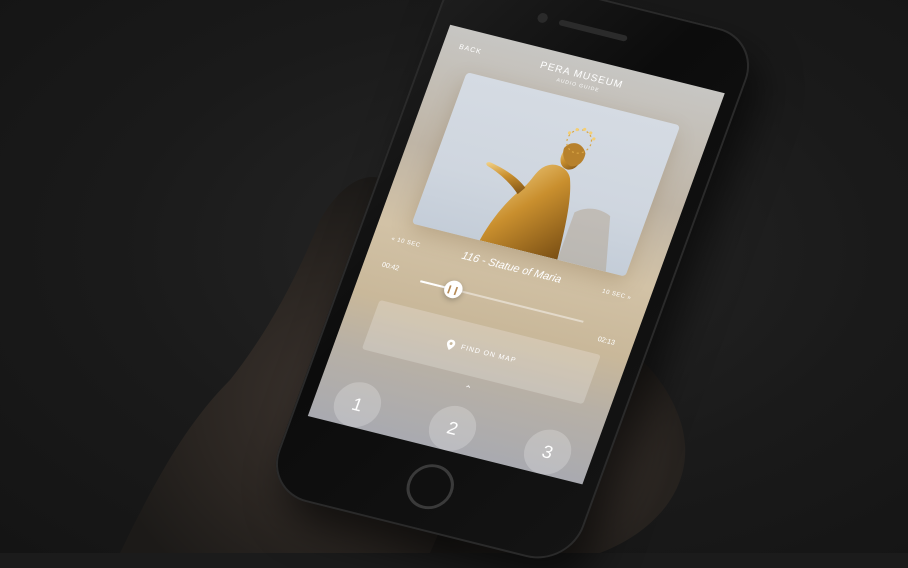 The height and width of the screenshot is (568, 908). I want to click on pause-icon: ❙❙, so click(452, 289).